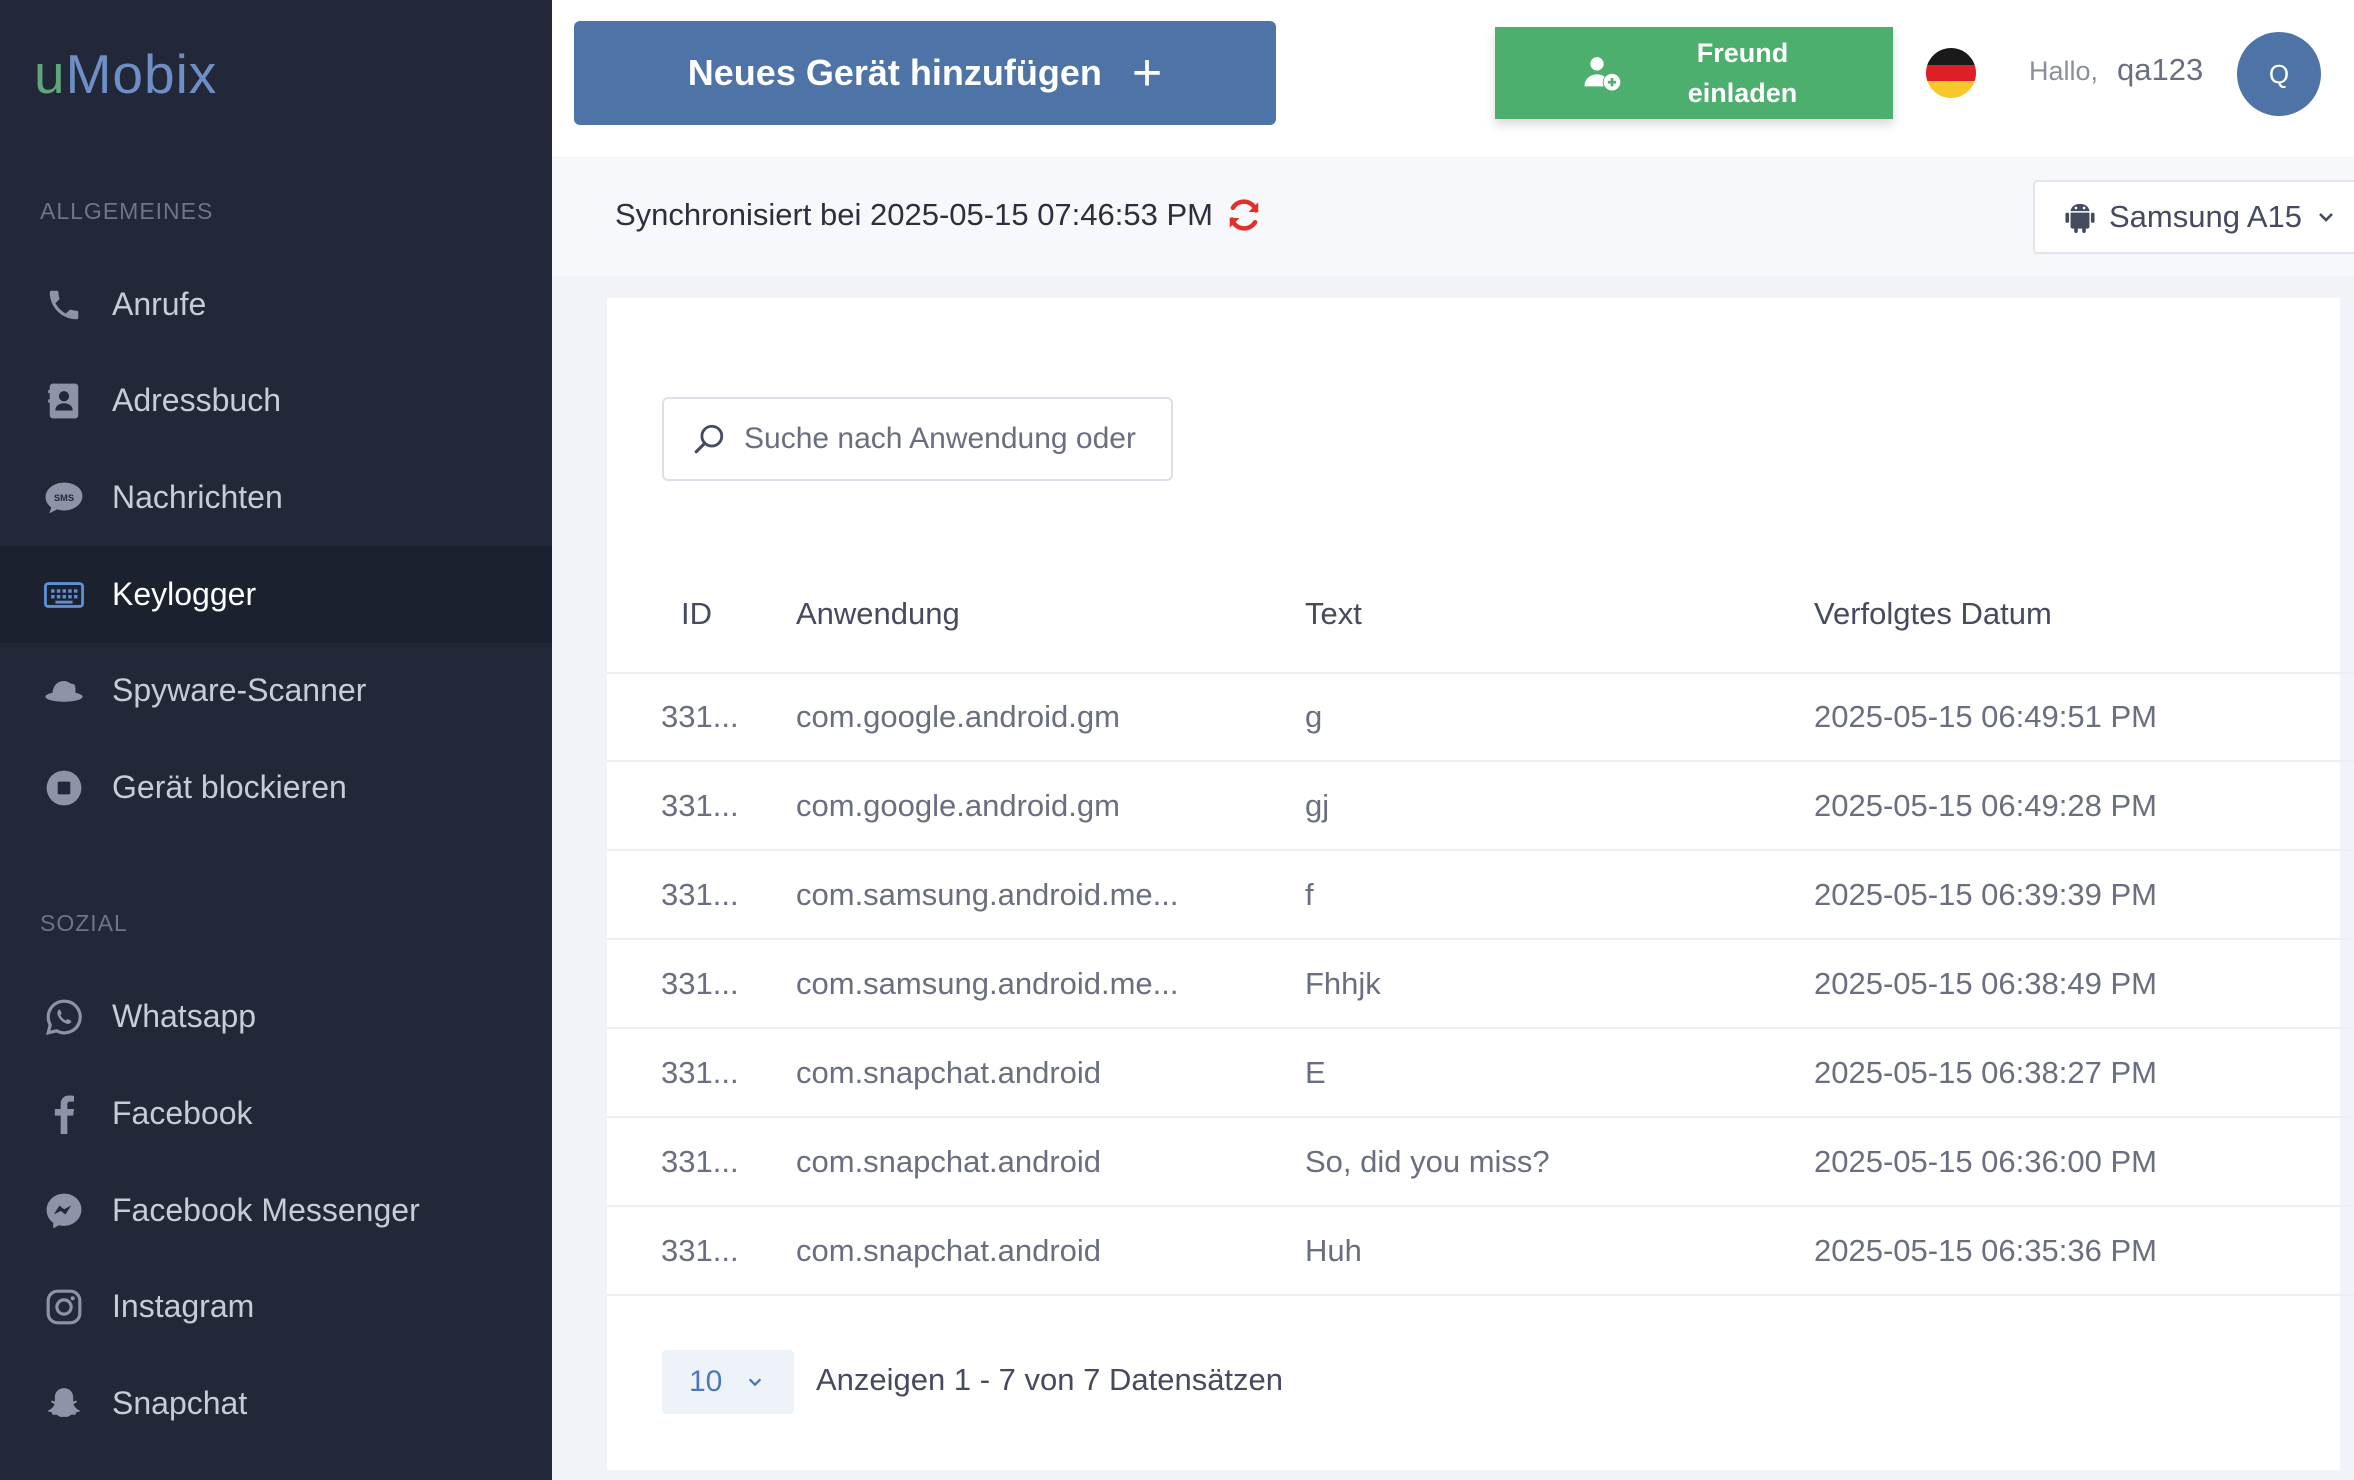  Describe the element at coordinates (1602, 73) in the screenshot. I see `add-user-icon` at that location.